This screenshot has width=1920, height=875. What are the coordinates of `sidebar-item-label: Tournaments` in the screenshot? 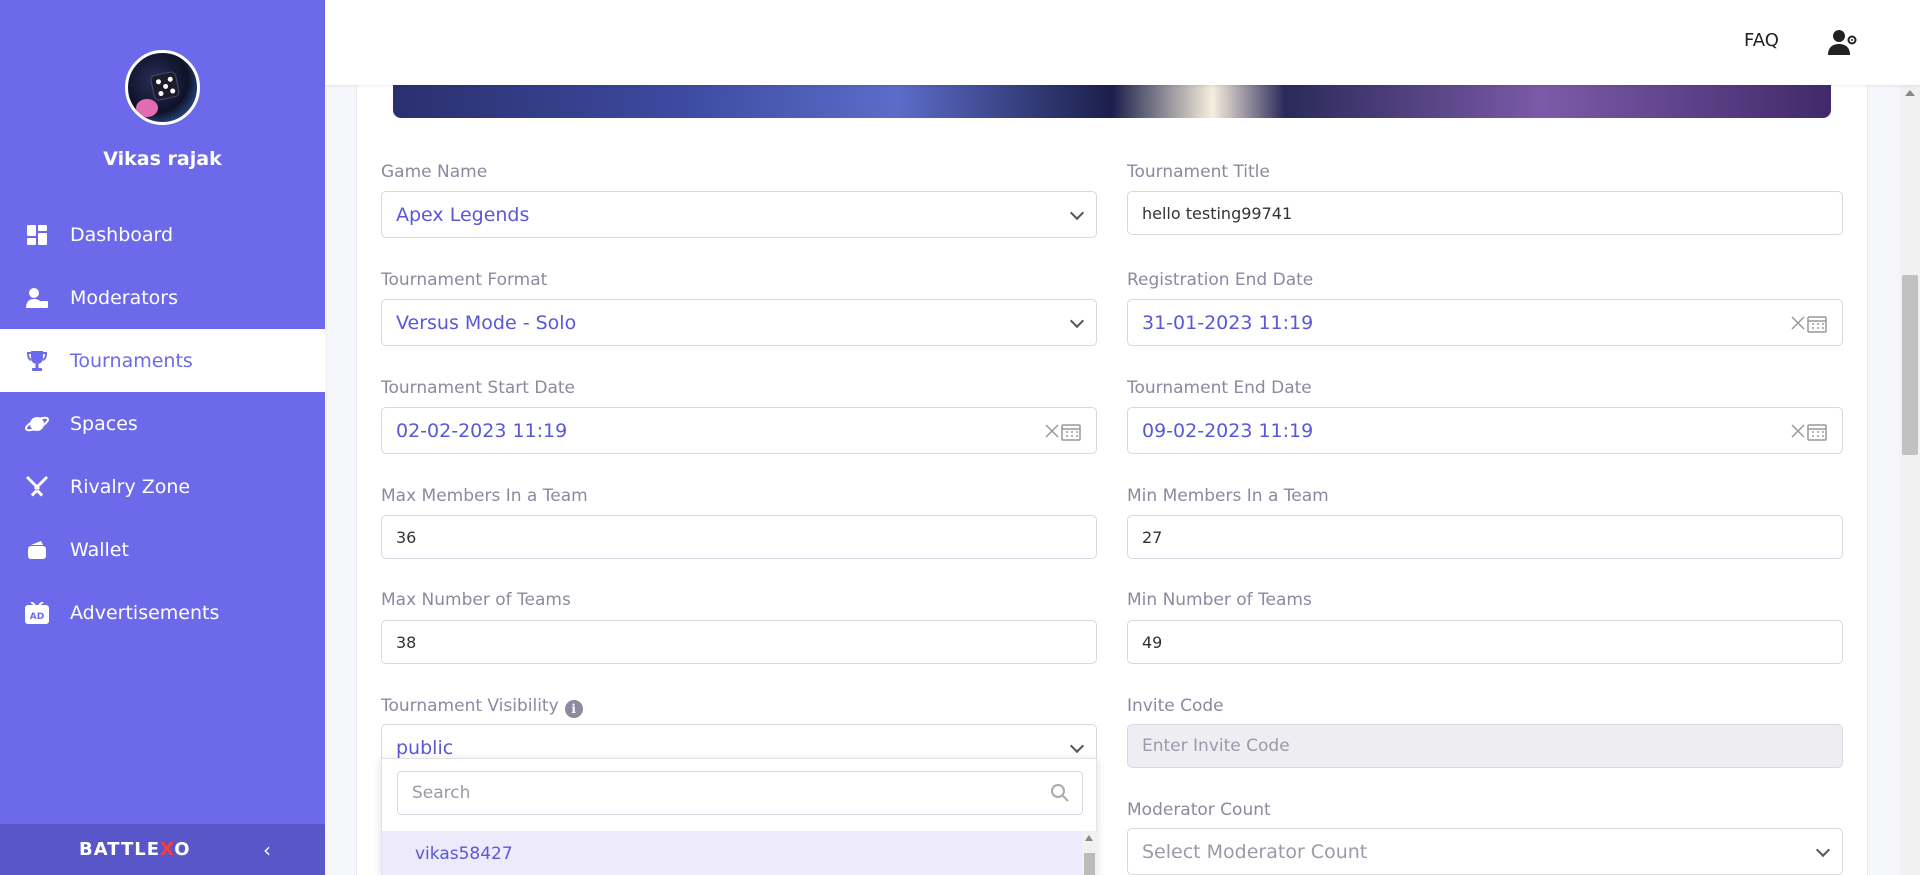 It's located at (131, 360).